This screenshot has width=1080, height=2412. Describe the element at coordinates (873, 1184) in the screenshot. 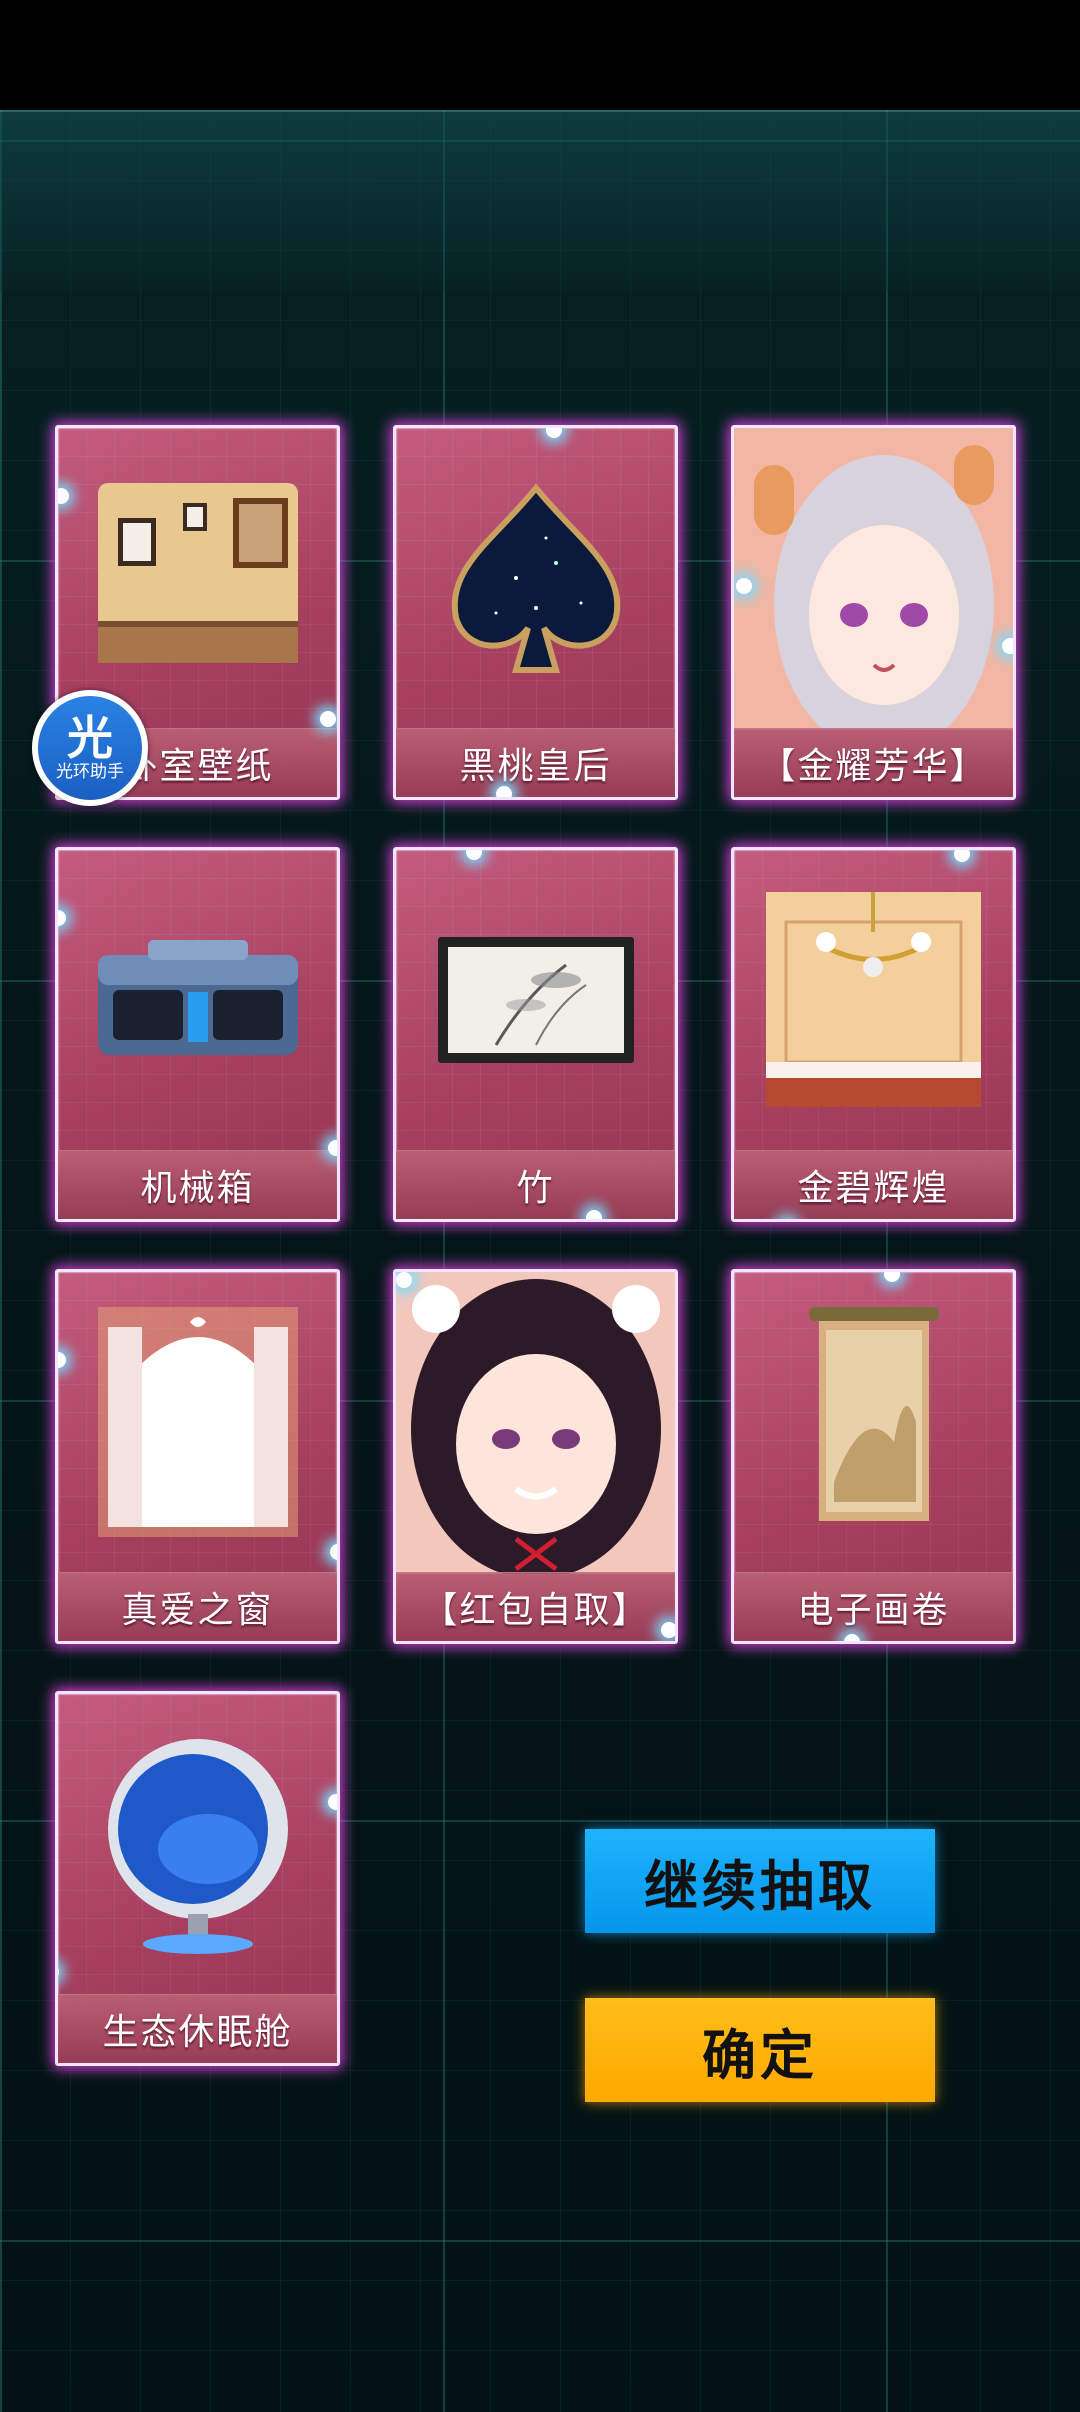

I see `card-label: 金碧辉煌` at that location.